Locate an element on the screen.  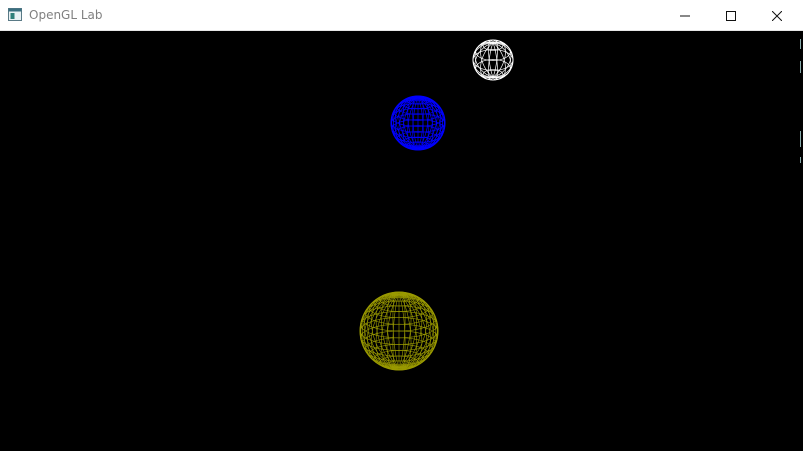
sphere-longitude-line is located at coordinates (493, 60).